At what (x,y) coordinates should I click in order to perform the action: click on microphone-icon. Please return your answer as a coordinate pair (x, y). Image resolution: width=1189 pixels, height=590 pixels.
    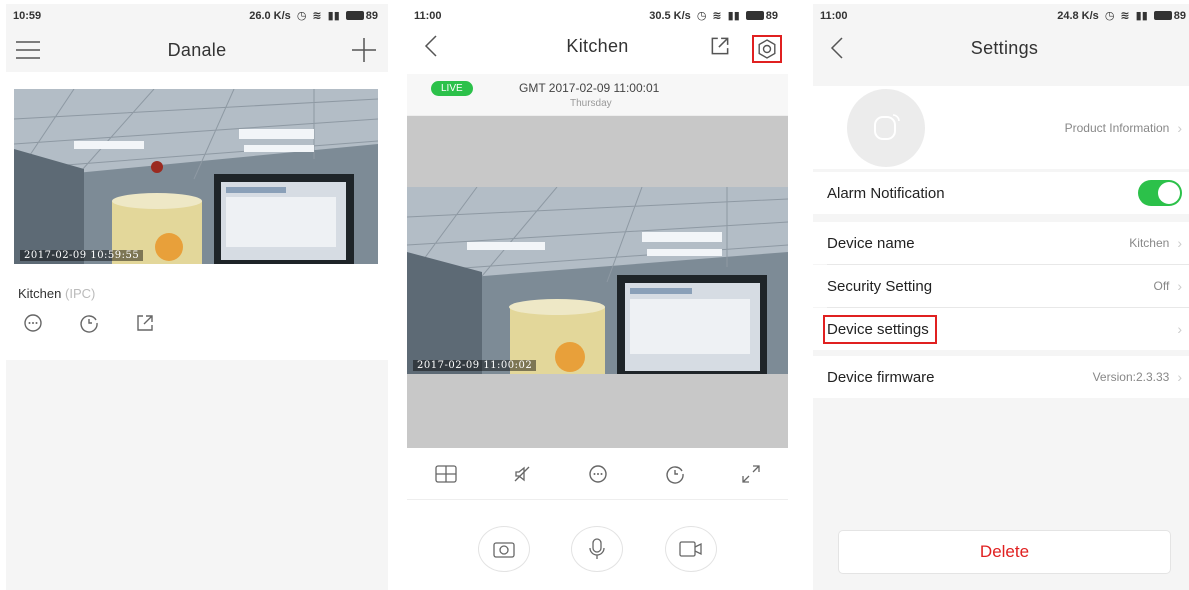
    Looking at the image, I should click on (597, 548).